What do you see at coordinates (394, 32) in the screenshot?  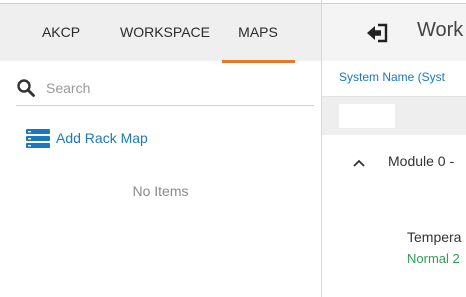 I see `workspace-header: Work` at bounding box center [394, 32].